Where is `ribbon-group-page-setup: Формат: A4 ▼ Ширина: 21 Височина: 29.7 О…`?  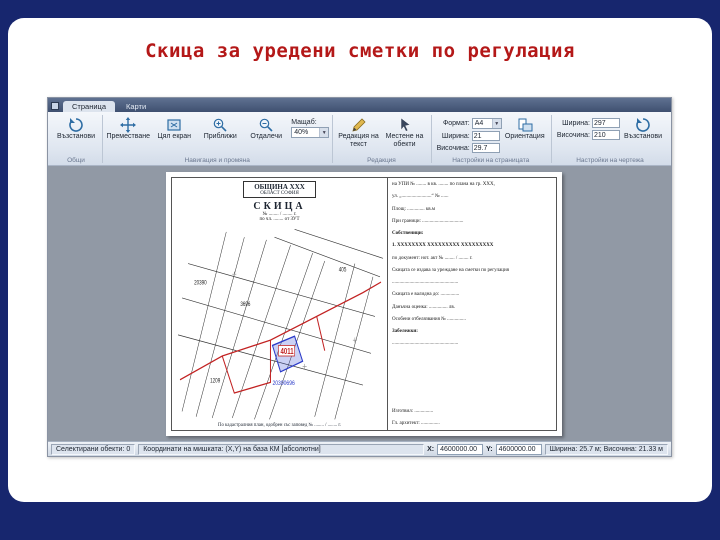
ribbon-group-page-setup: Формат: A4 ▼ Ширина: 21 Височина: 29.7 О… is located at coordinates (491, 139).